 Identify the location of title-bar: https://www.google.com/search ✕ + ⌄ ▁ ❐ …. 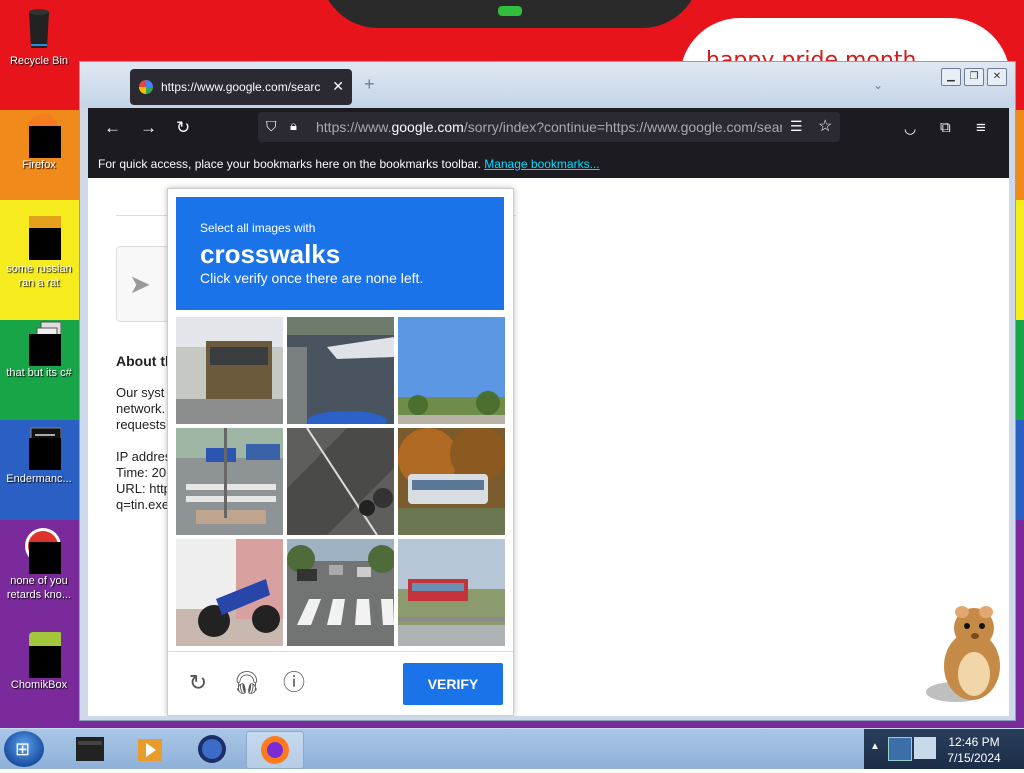
(547, 85).